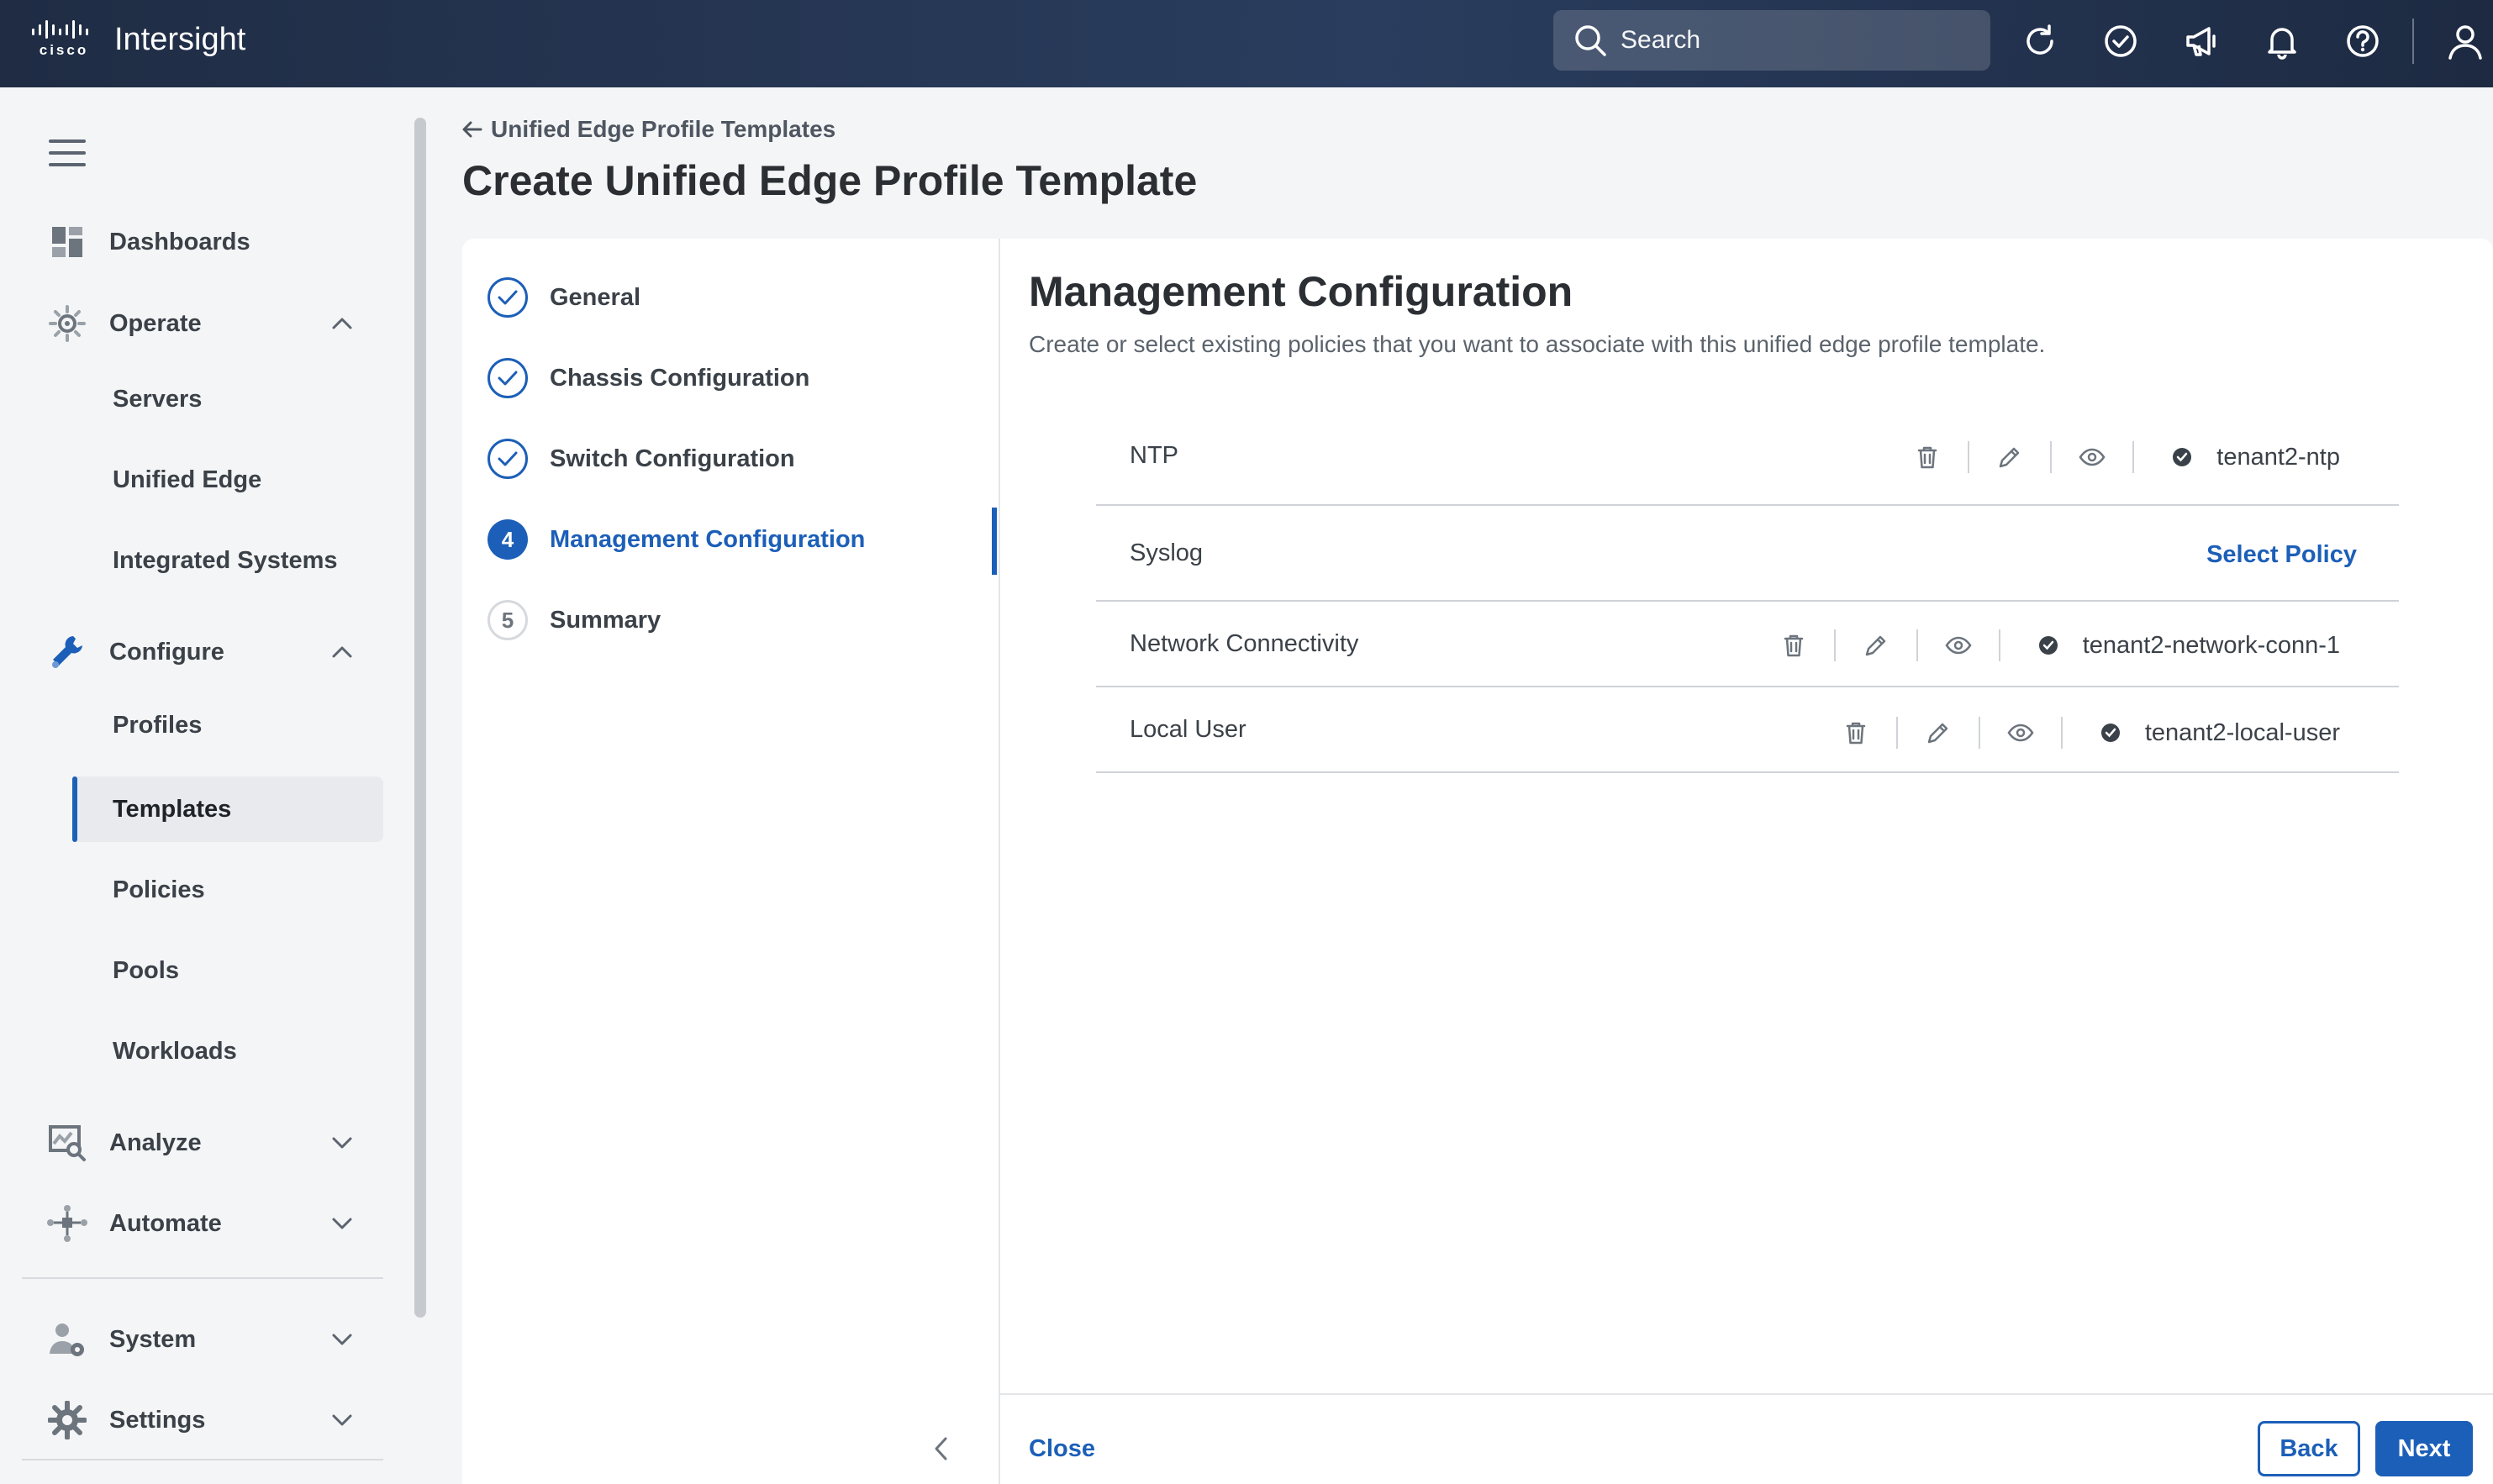 Image resolution: width=2493 pixels, height=1484 pixels. Describe the element at coordinates (211, 242) in the screenshot. I see `sidebar-item-dashboards: Dashboards` at that location.